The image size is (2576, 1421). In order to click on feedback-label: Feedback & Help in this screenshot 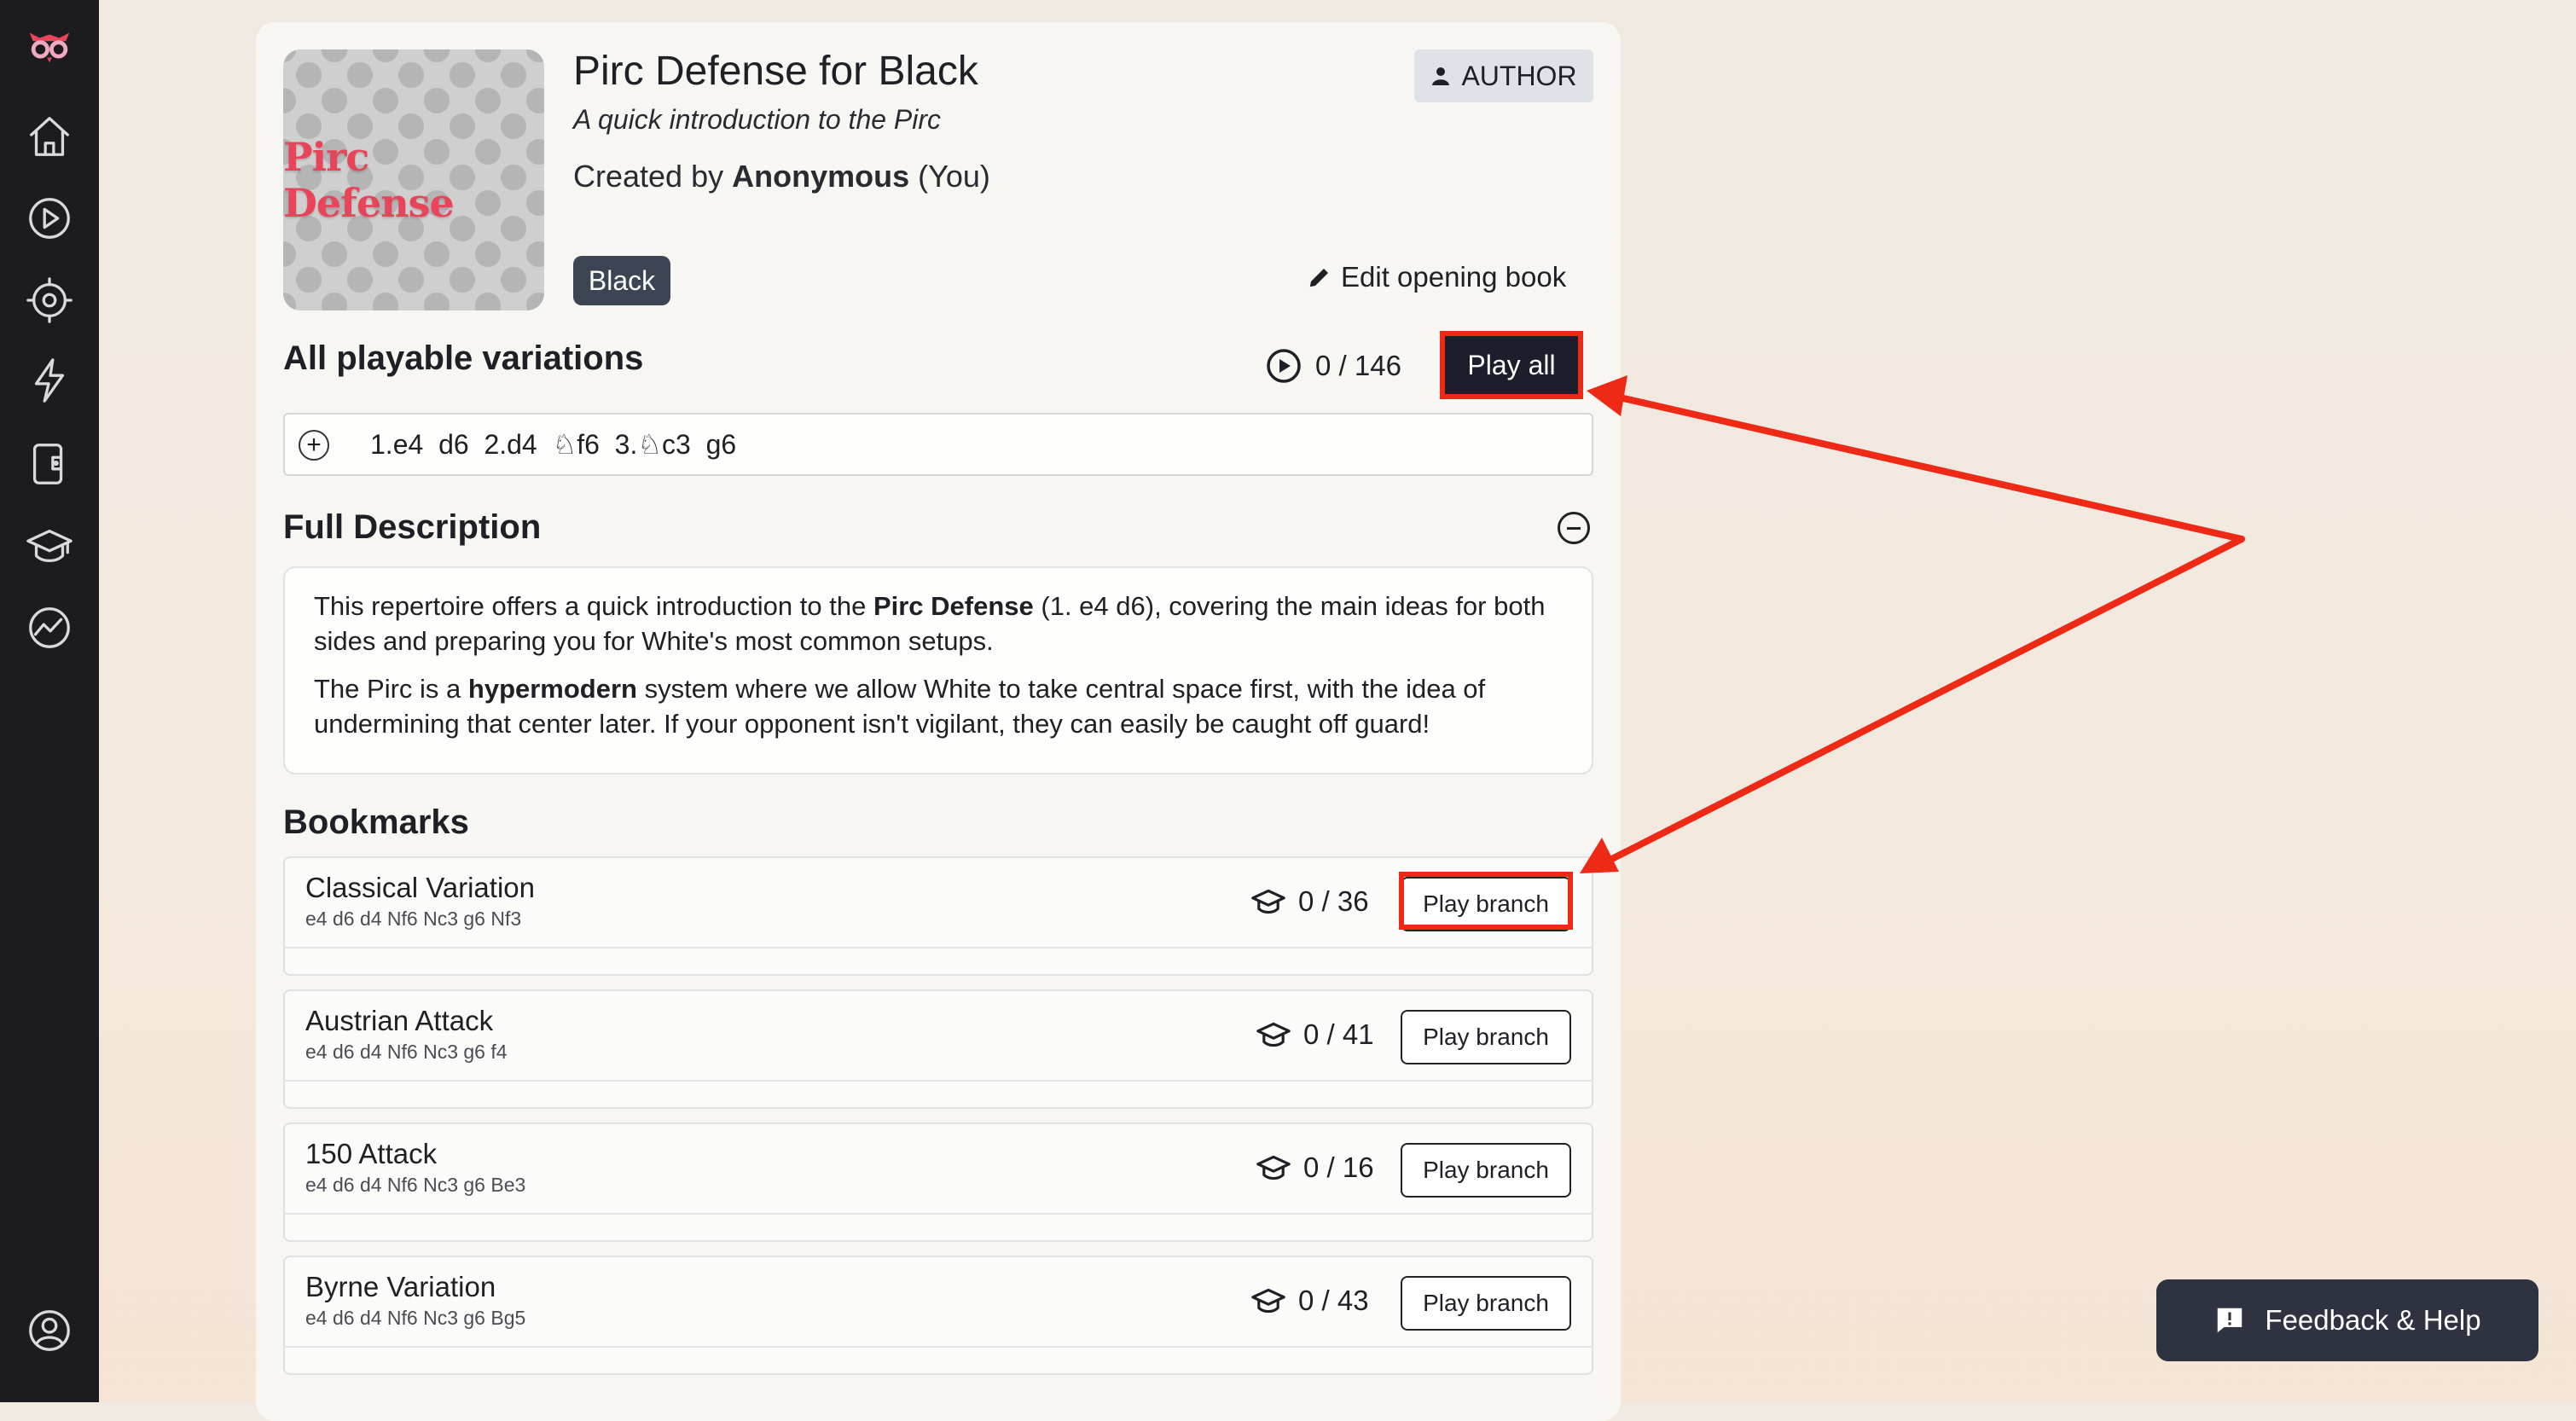, I will do `click(2373, 1320)`.